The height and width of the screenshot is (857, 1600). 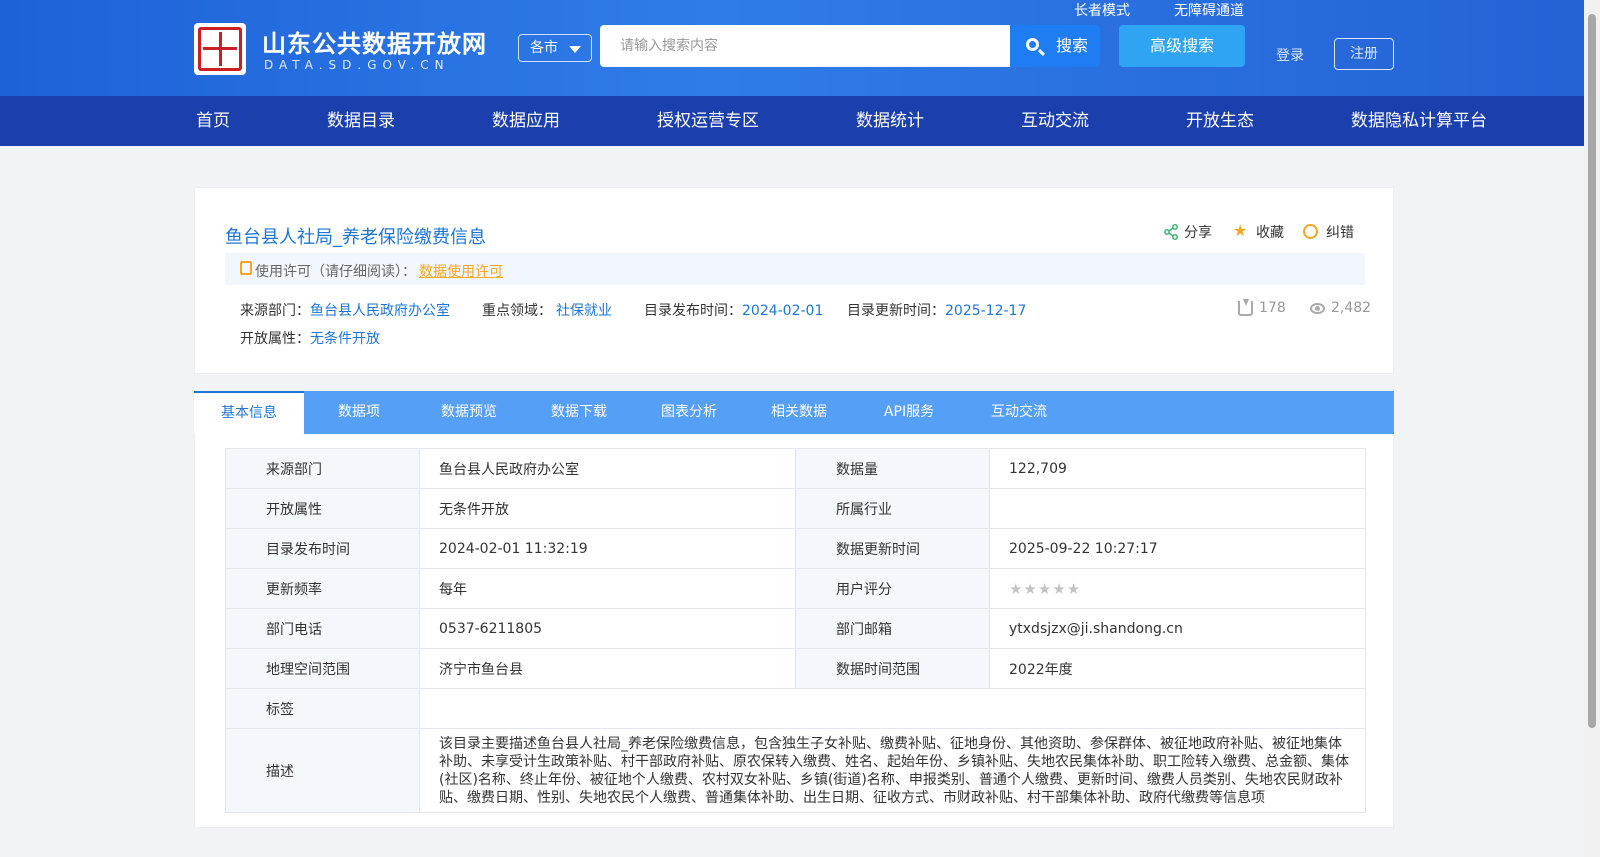 I want to click on info-value: 122,709, so click(x=1177, y=468).